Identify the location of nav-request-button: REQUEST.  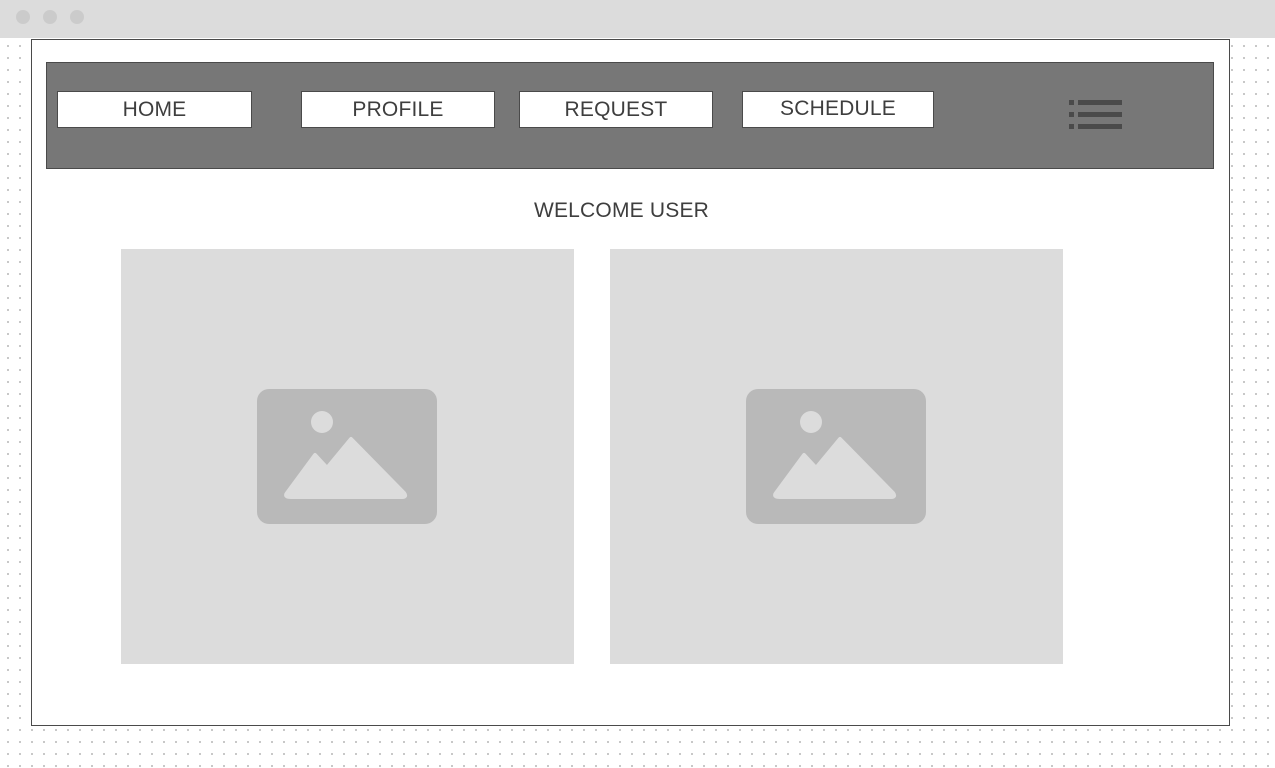
(616, 109).